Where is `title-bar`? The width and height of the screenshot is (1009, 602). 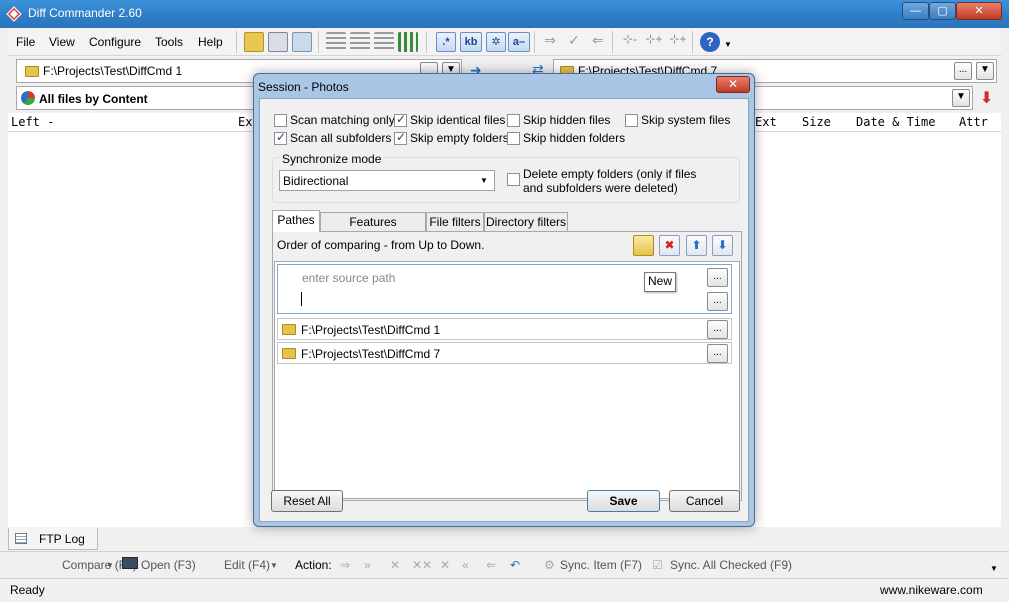
title-bar is located at coordinates (504, 14).